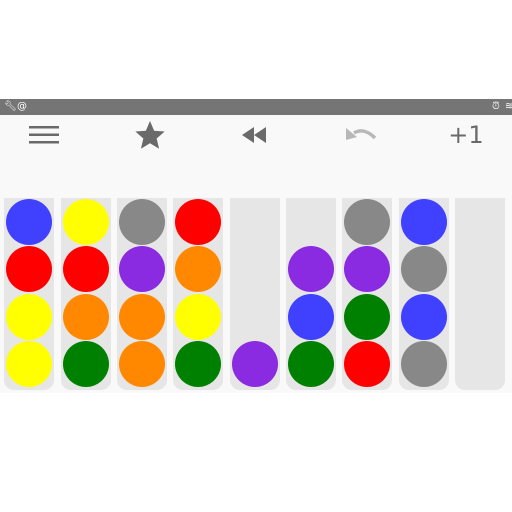  I want to click on rewind-icon, so click(254, 135).